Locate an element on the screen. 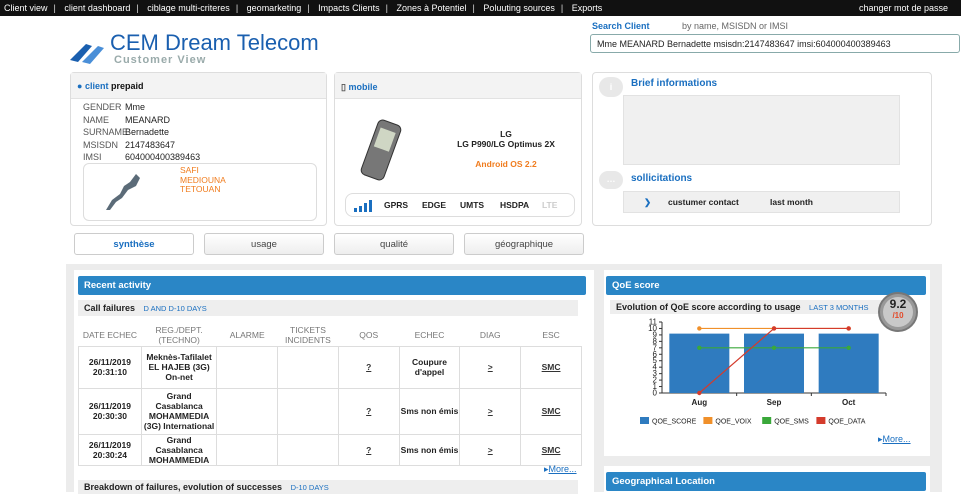 The width and height of the screenshot is (961, 494). user-icon: ● is located at coordinates (80, 86).